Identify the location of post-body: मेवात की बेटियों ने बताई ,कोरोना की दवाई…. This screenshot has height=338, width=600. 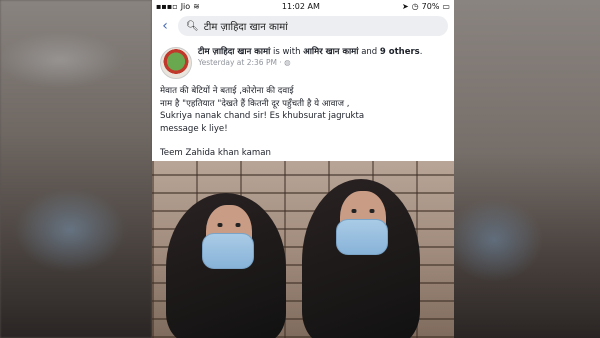
(303, 119).